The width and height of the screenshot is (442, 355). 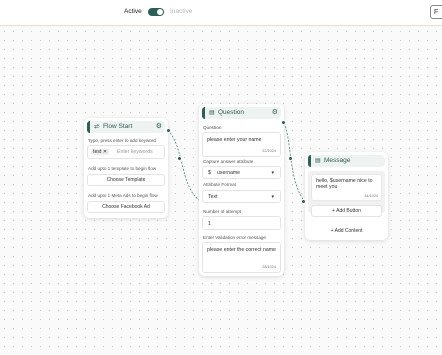 What do you see at coordinates (241, 250) in the screenshot?
I see `error-text: please enter the correct name` at bounding box center [241, 250].